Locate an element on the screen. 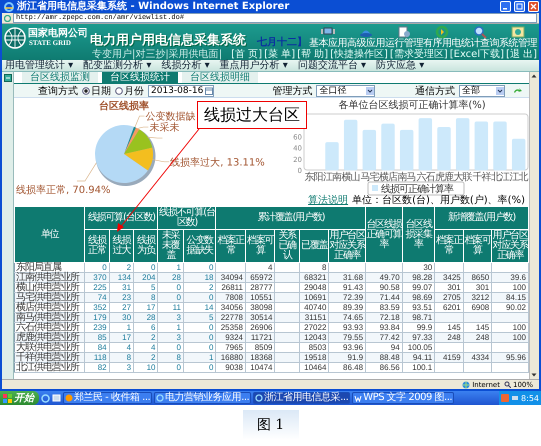  menu-item: 问题交流平台 ▾ is located at coordinates (332, 65).